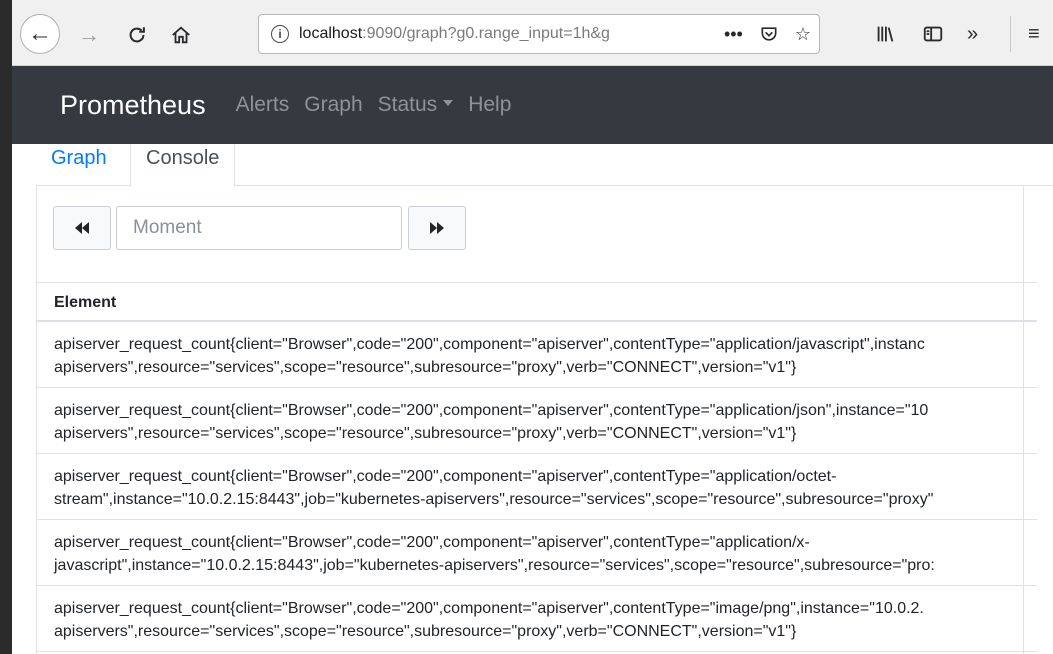 This screenshot has height=654, width=1053. I want to click on back-button: ←, so click(40, 34).